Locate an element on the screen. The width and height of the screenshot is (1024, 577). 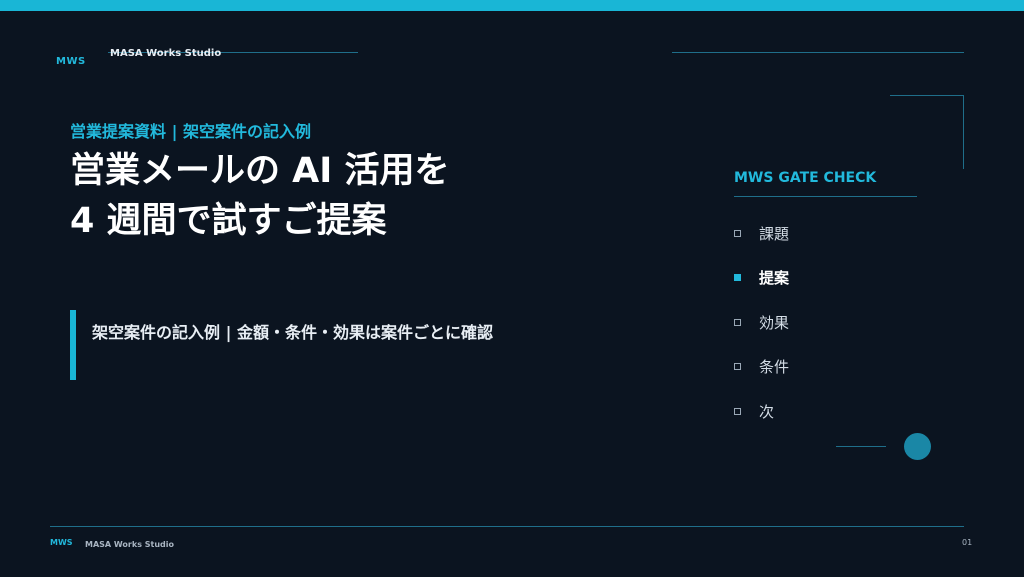
slide-eyebrow: 営業提案資料 | 架空案件の記入例 is located at coordinates (190, 131).